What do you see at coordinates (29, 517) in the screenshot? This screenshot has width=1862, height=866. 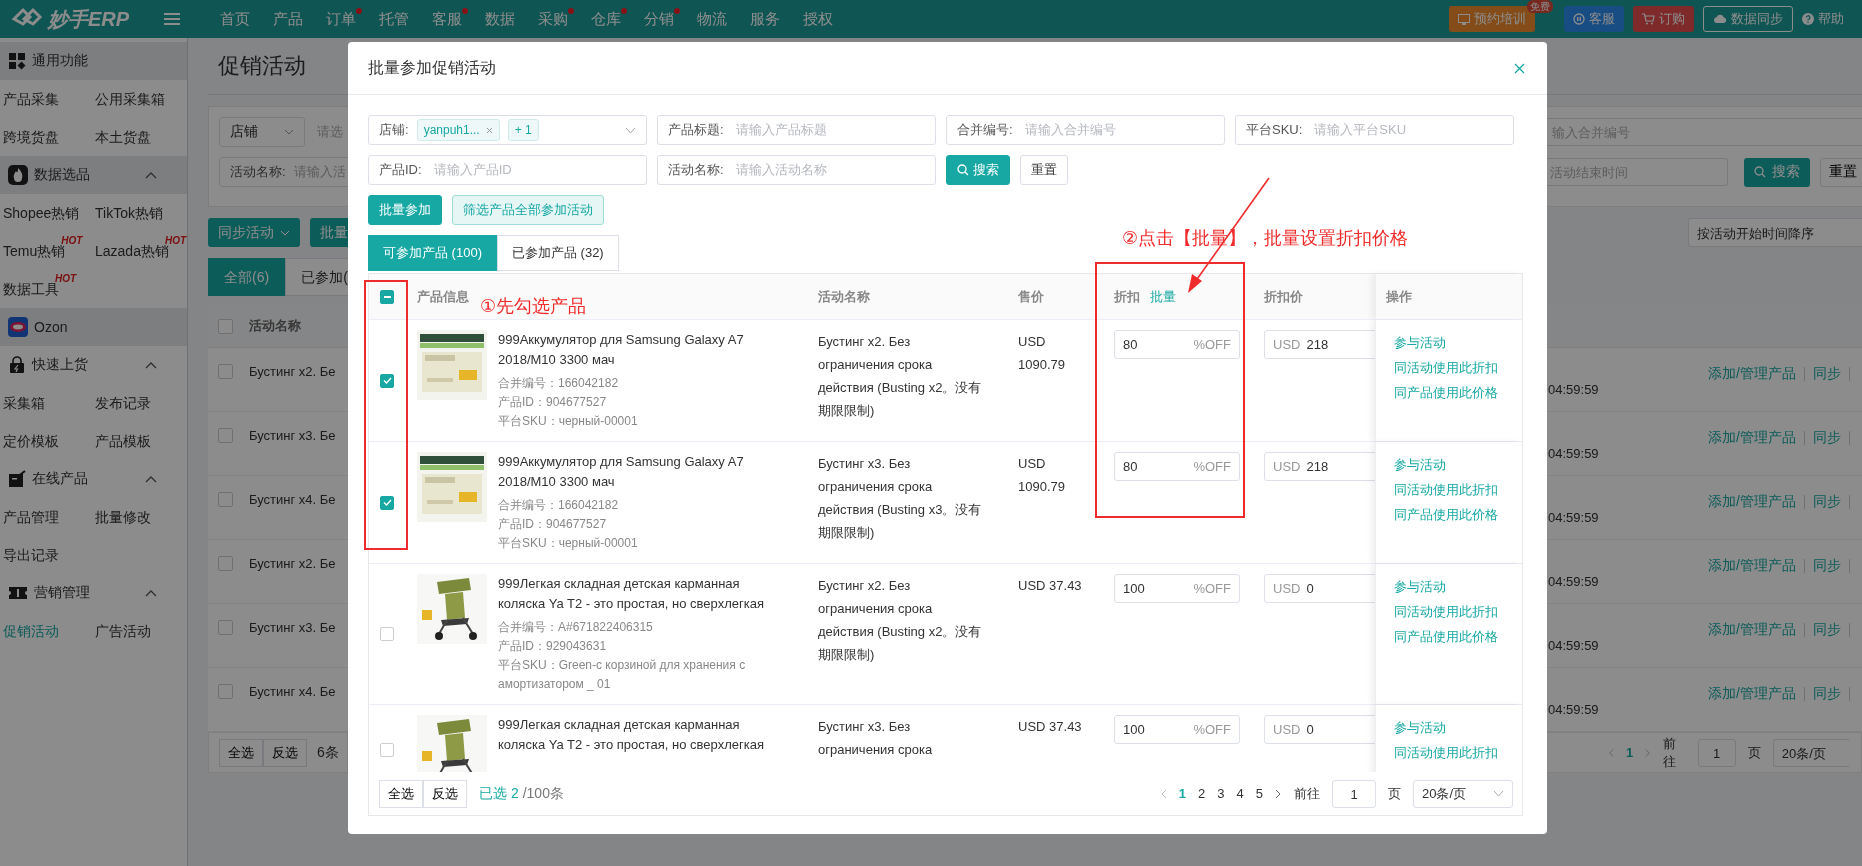 I see `sidebar-item: 产品管理` at bounding box center [29, 517].